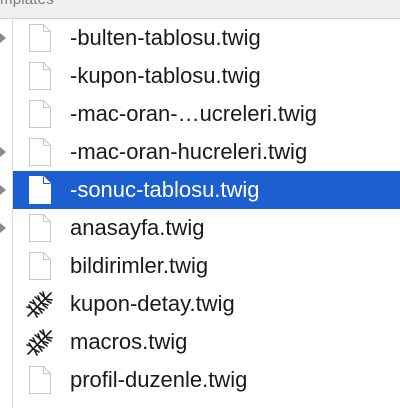  I want to click on file-row: -kupon-tablosu.twig, so click(206, 76).